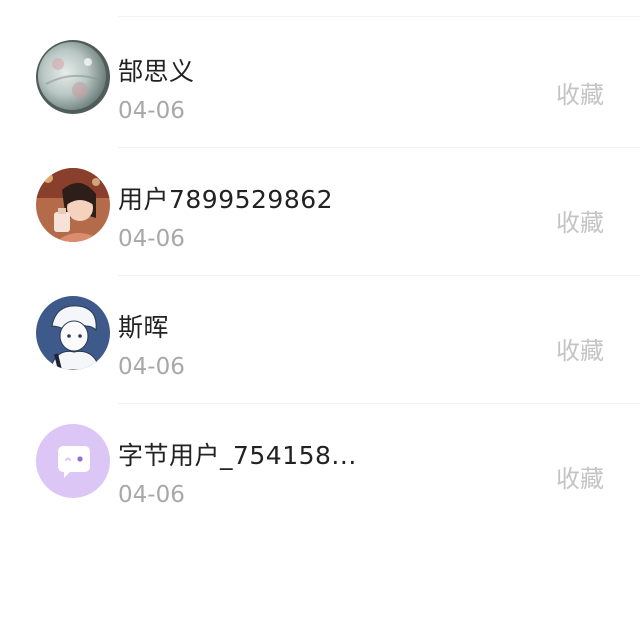  Describe the element at coordinates (379, 16) in the screenshot. I see `top-divider` at that location.